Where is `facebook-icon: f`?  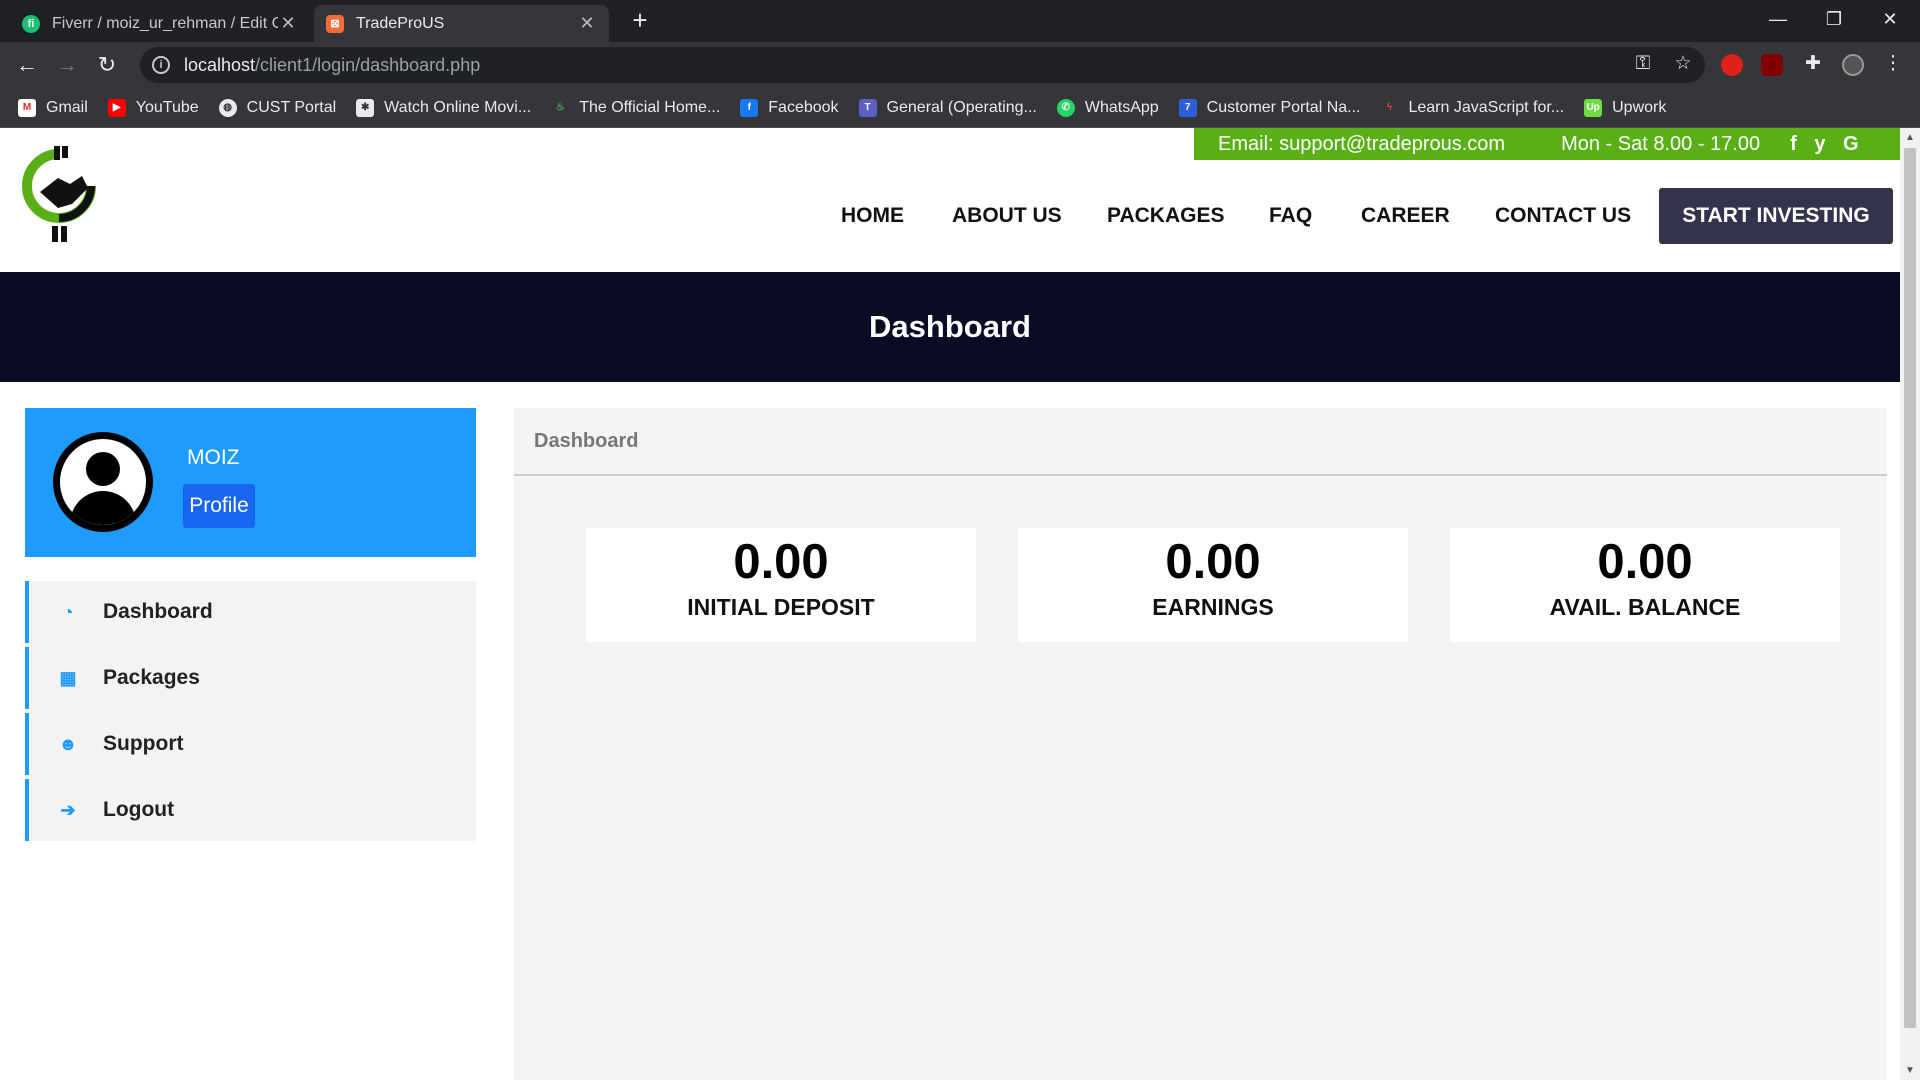 facebook-icon: f is located at coordinates (749, 107).